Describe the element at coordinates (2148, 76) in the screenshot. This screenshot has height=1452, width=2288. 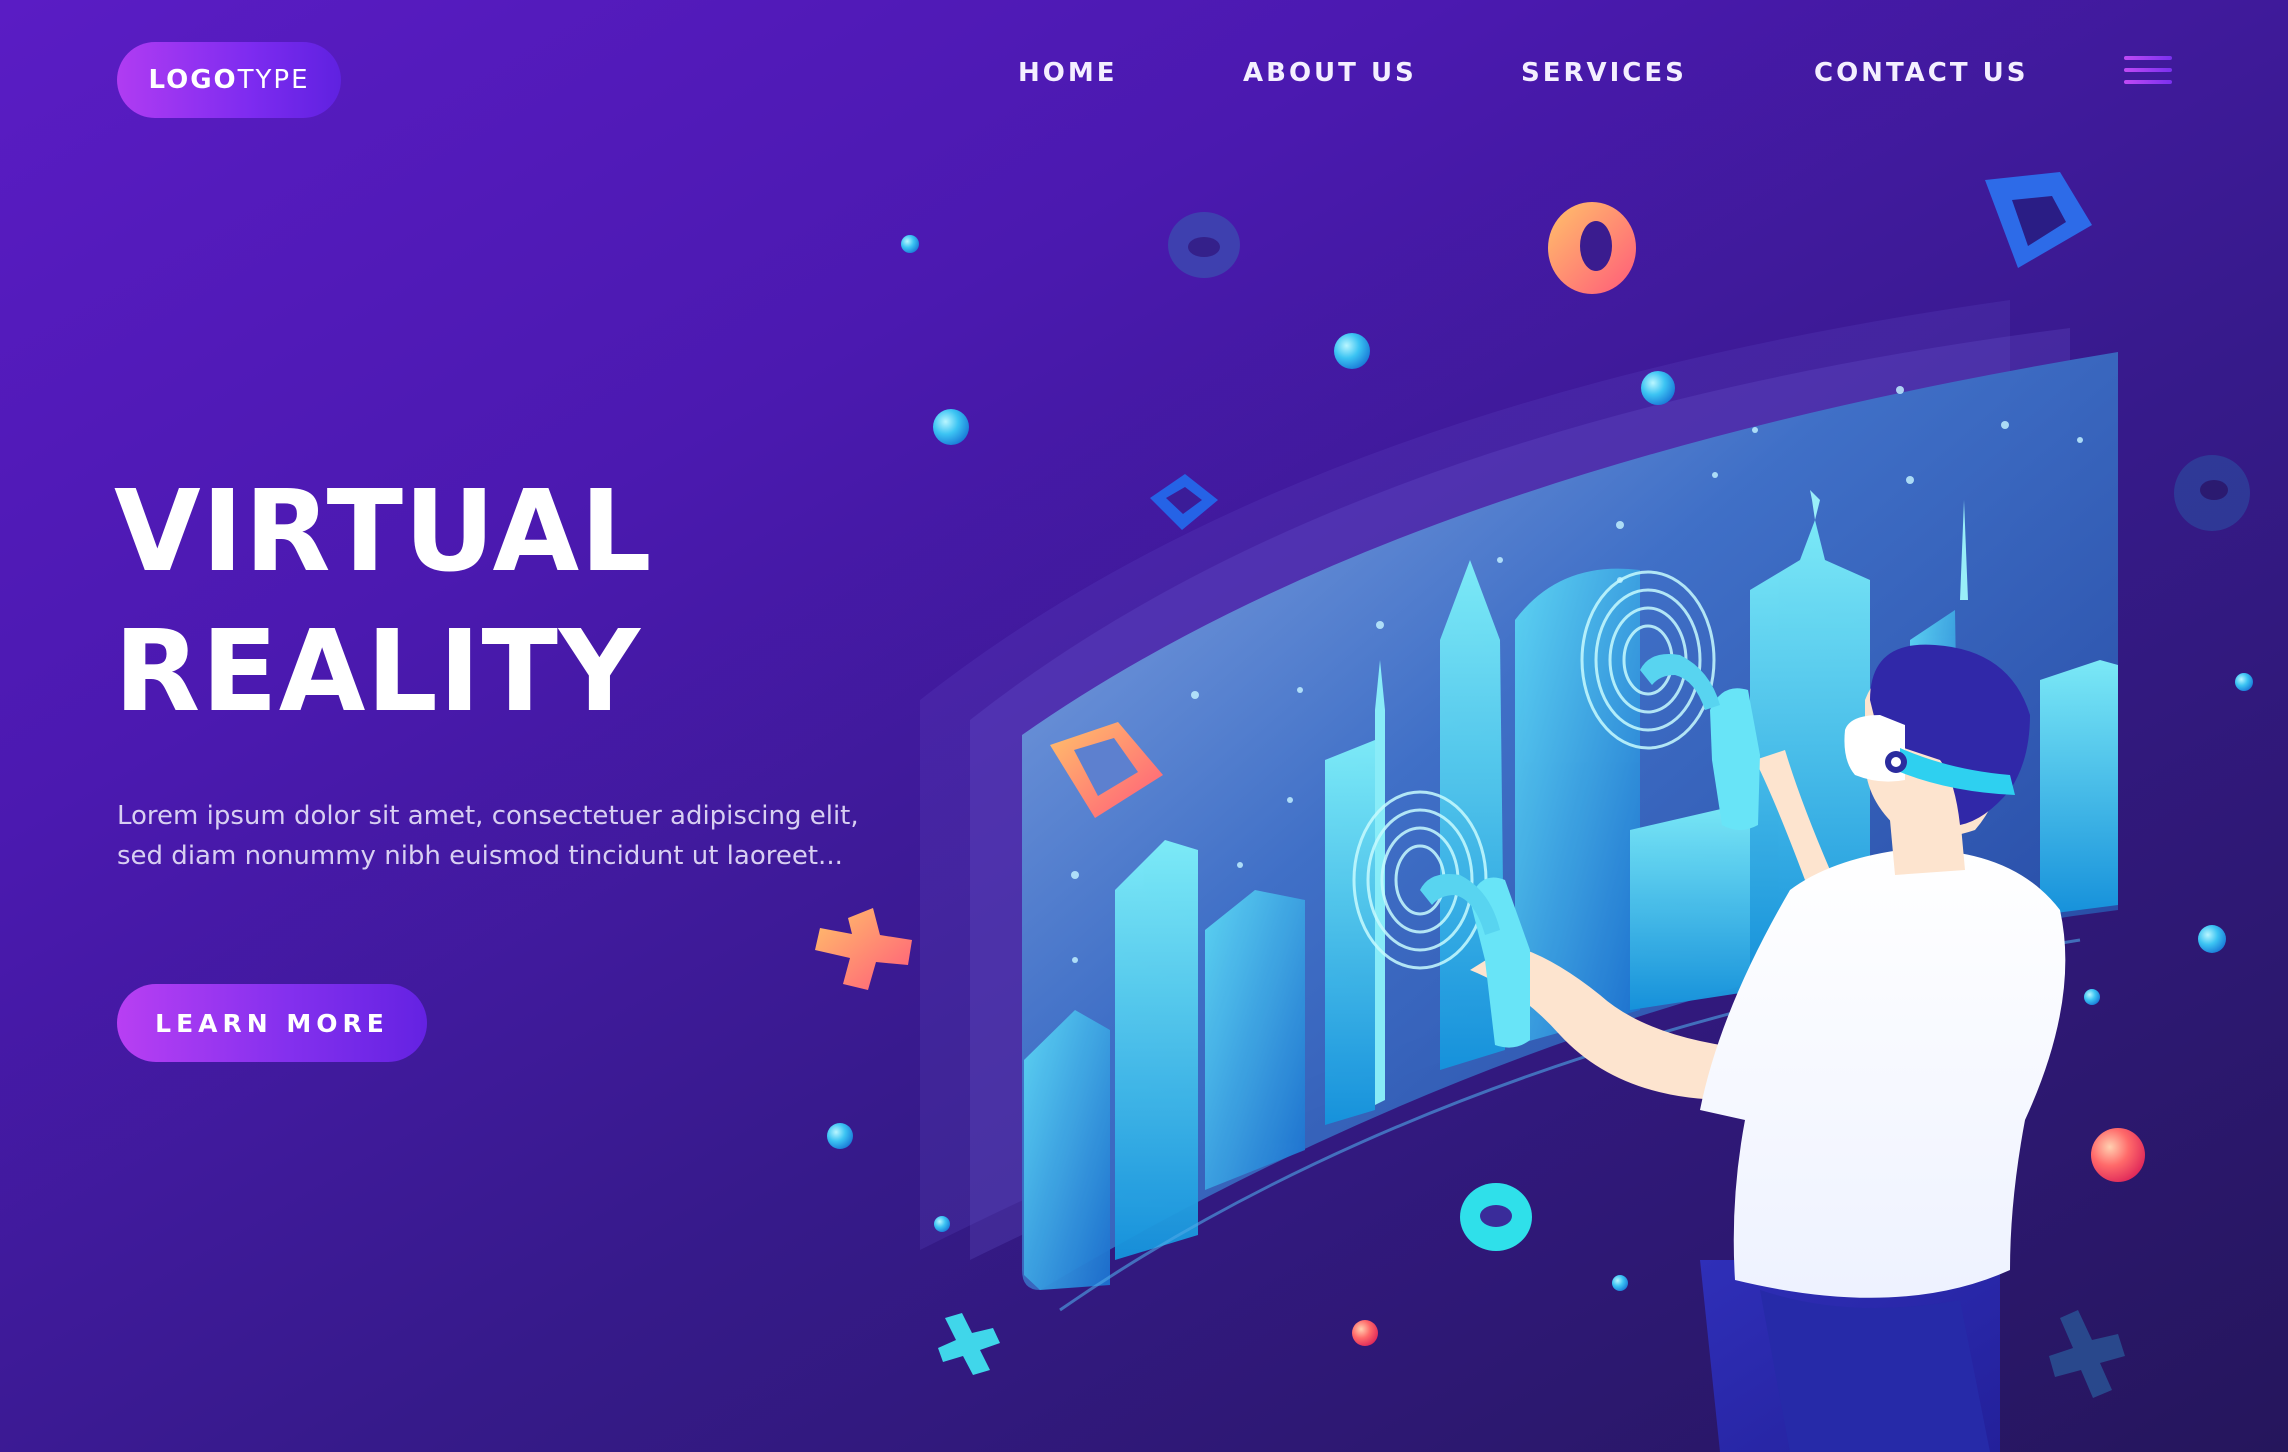
I see `hamburger-menu-icon` at that location.